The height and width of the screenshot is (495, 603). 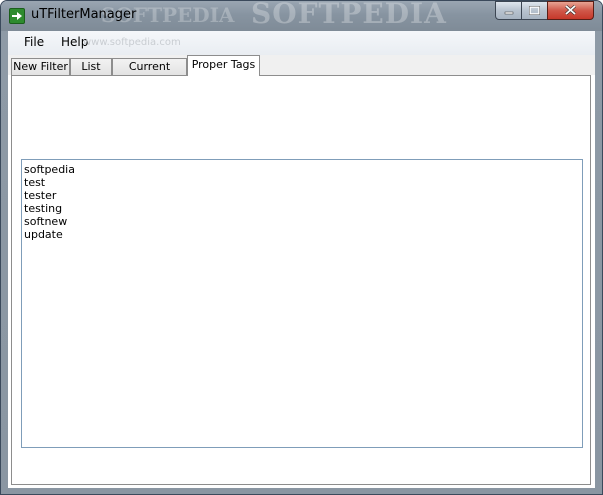 I want to click on close-button, so click(x=570, y=10).